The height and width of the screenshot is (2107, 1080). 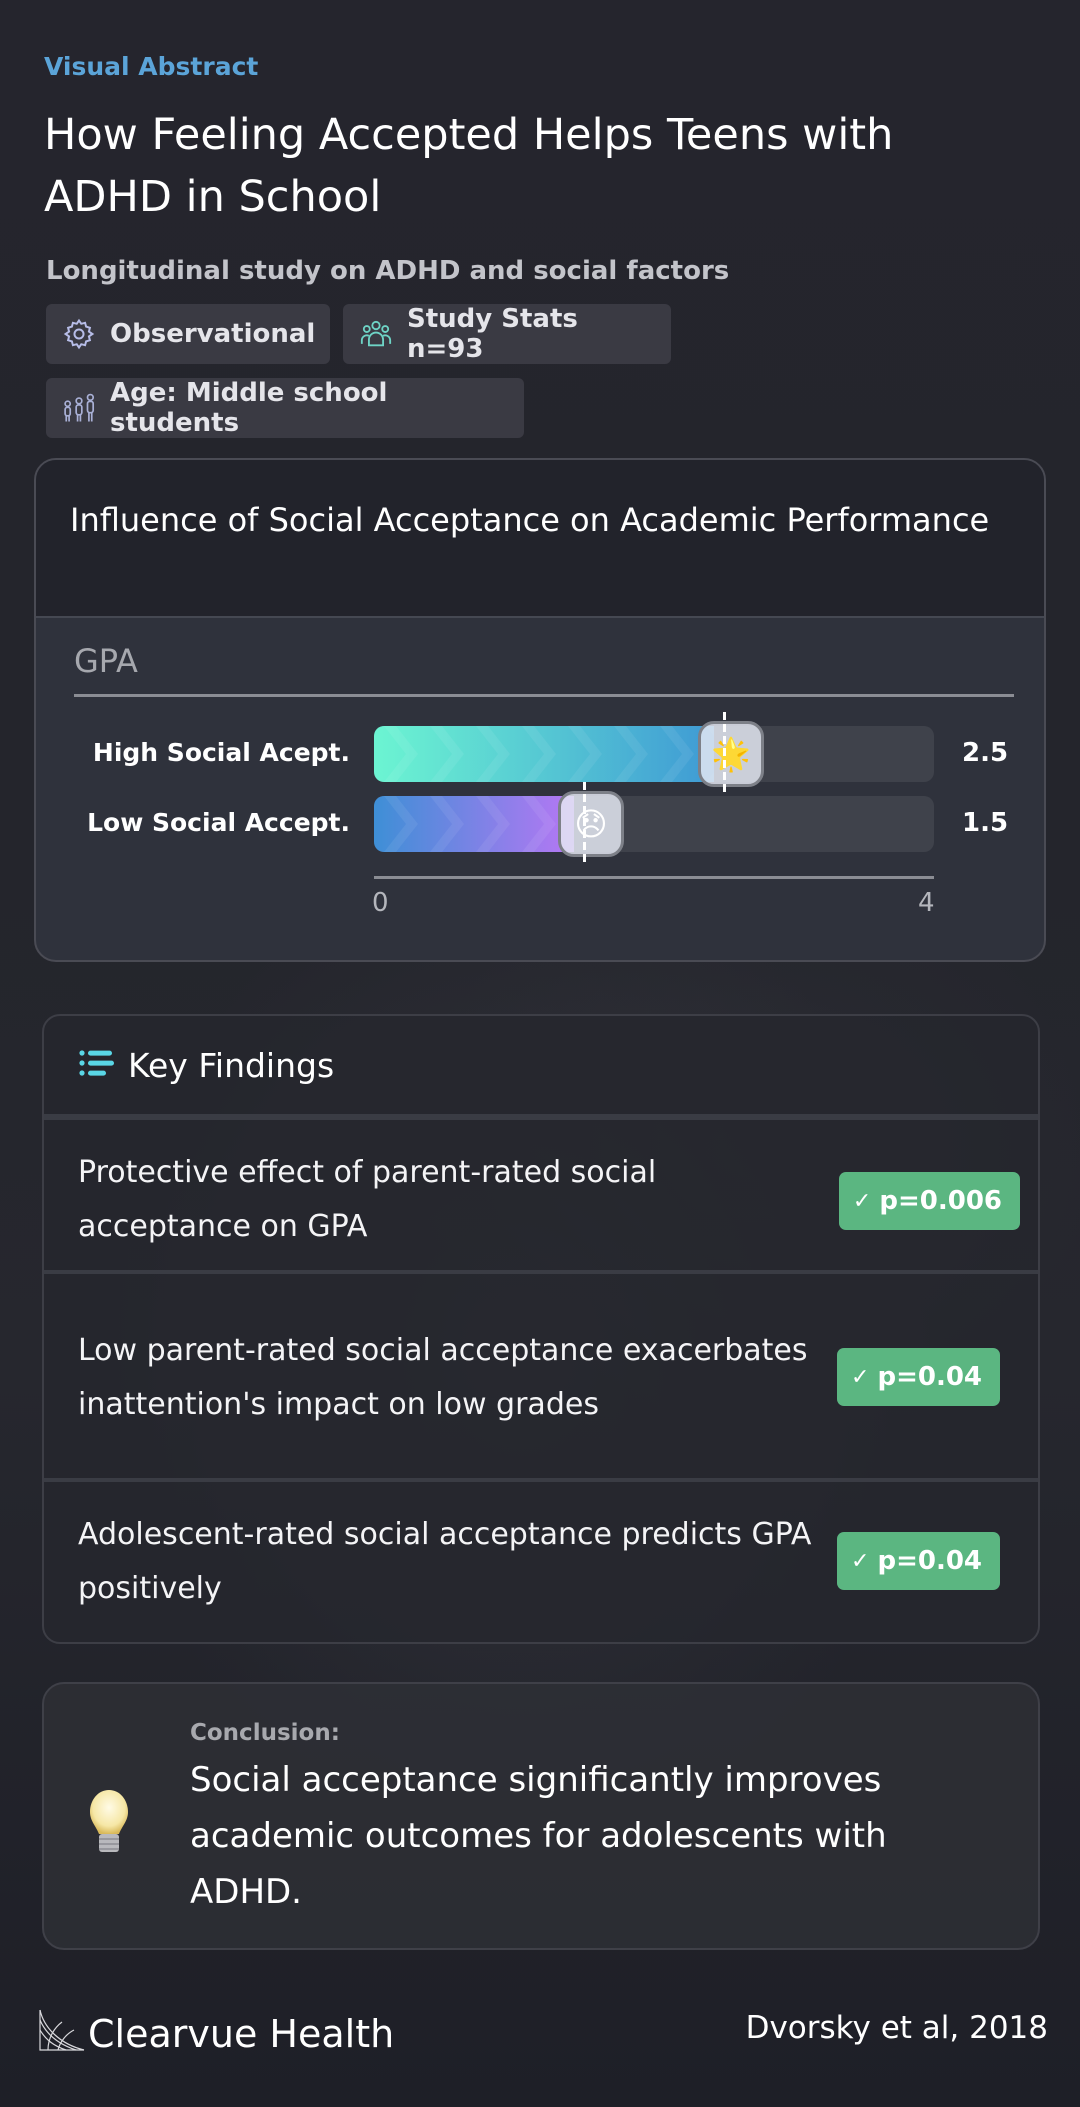 What do you see at coordinates (926, 903) in the screenshot?
I see `x-tick-label: 4` at bounding box center [926, 903].